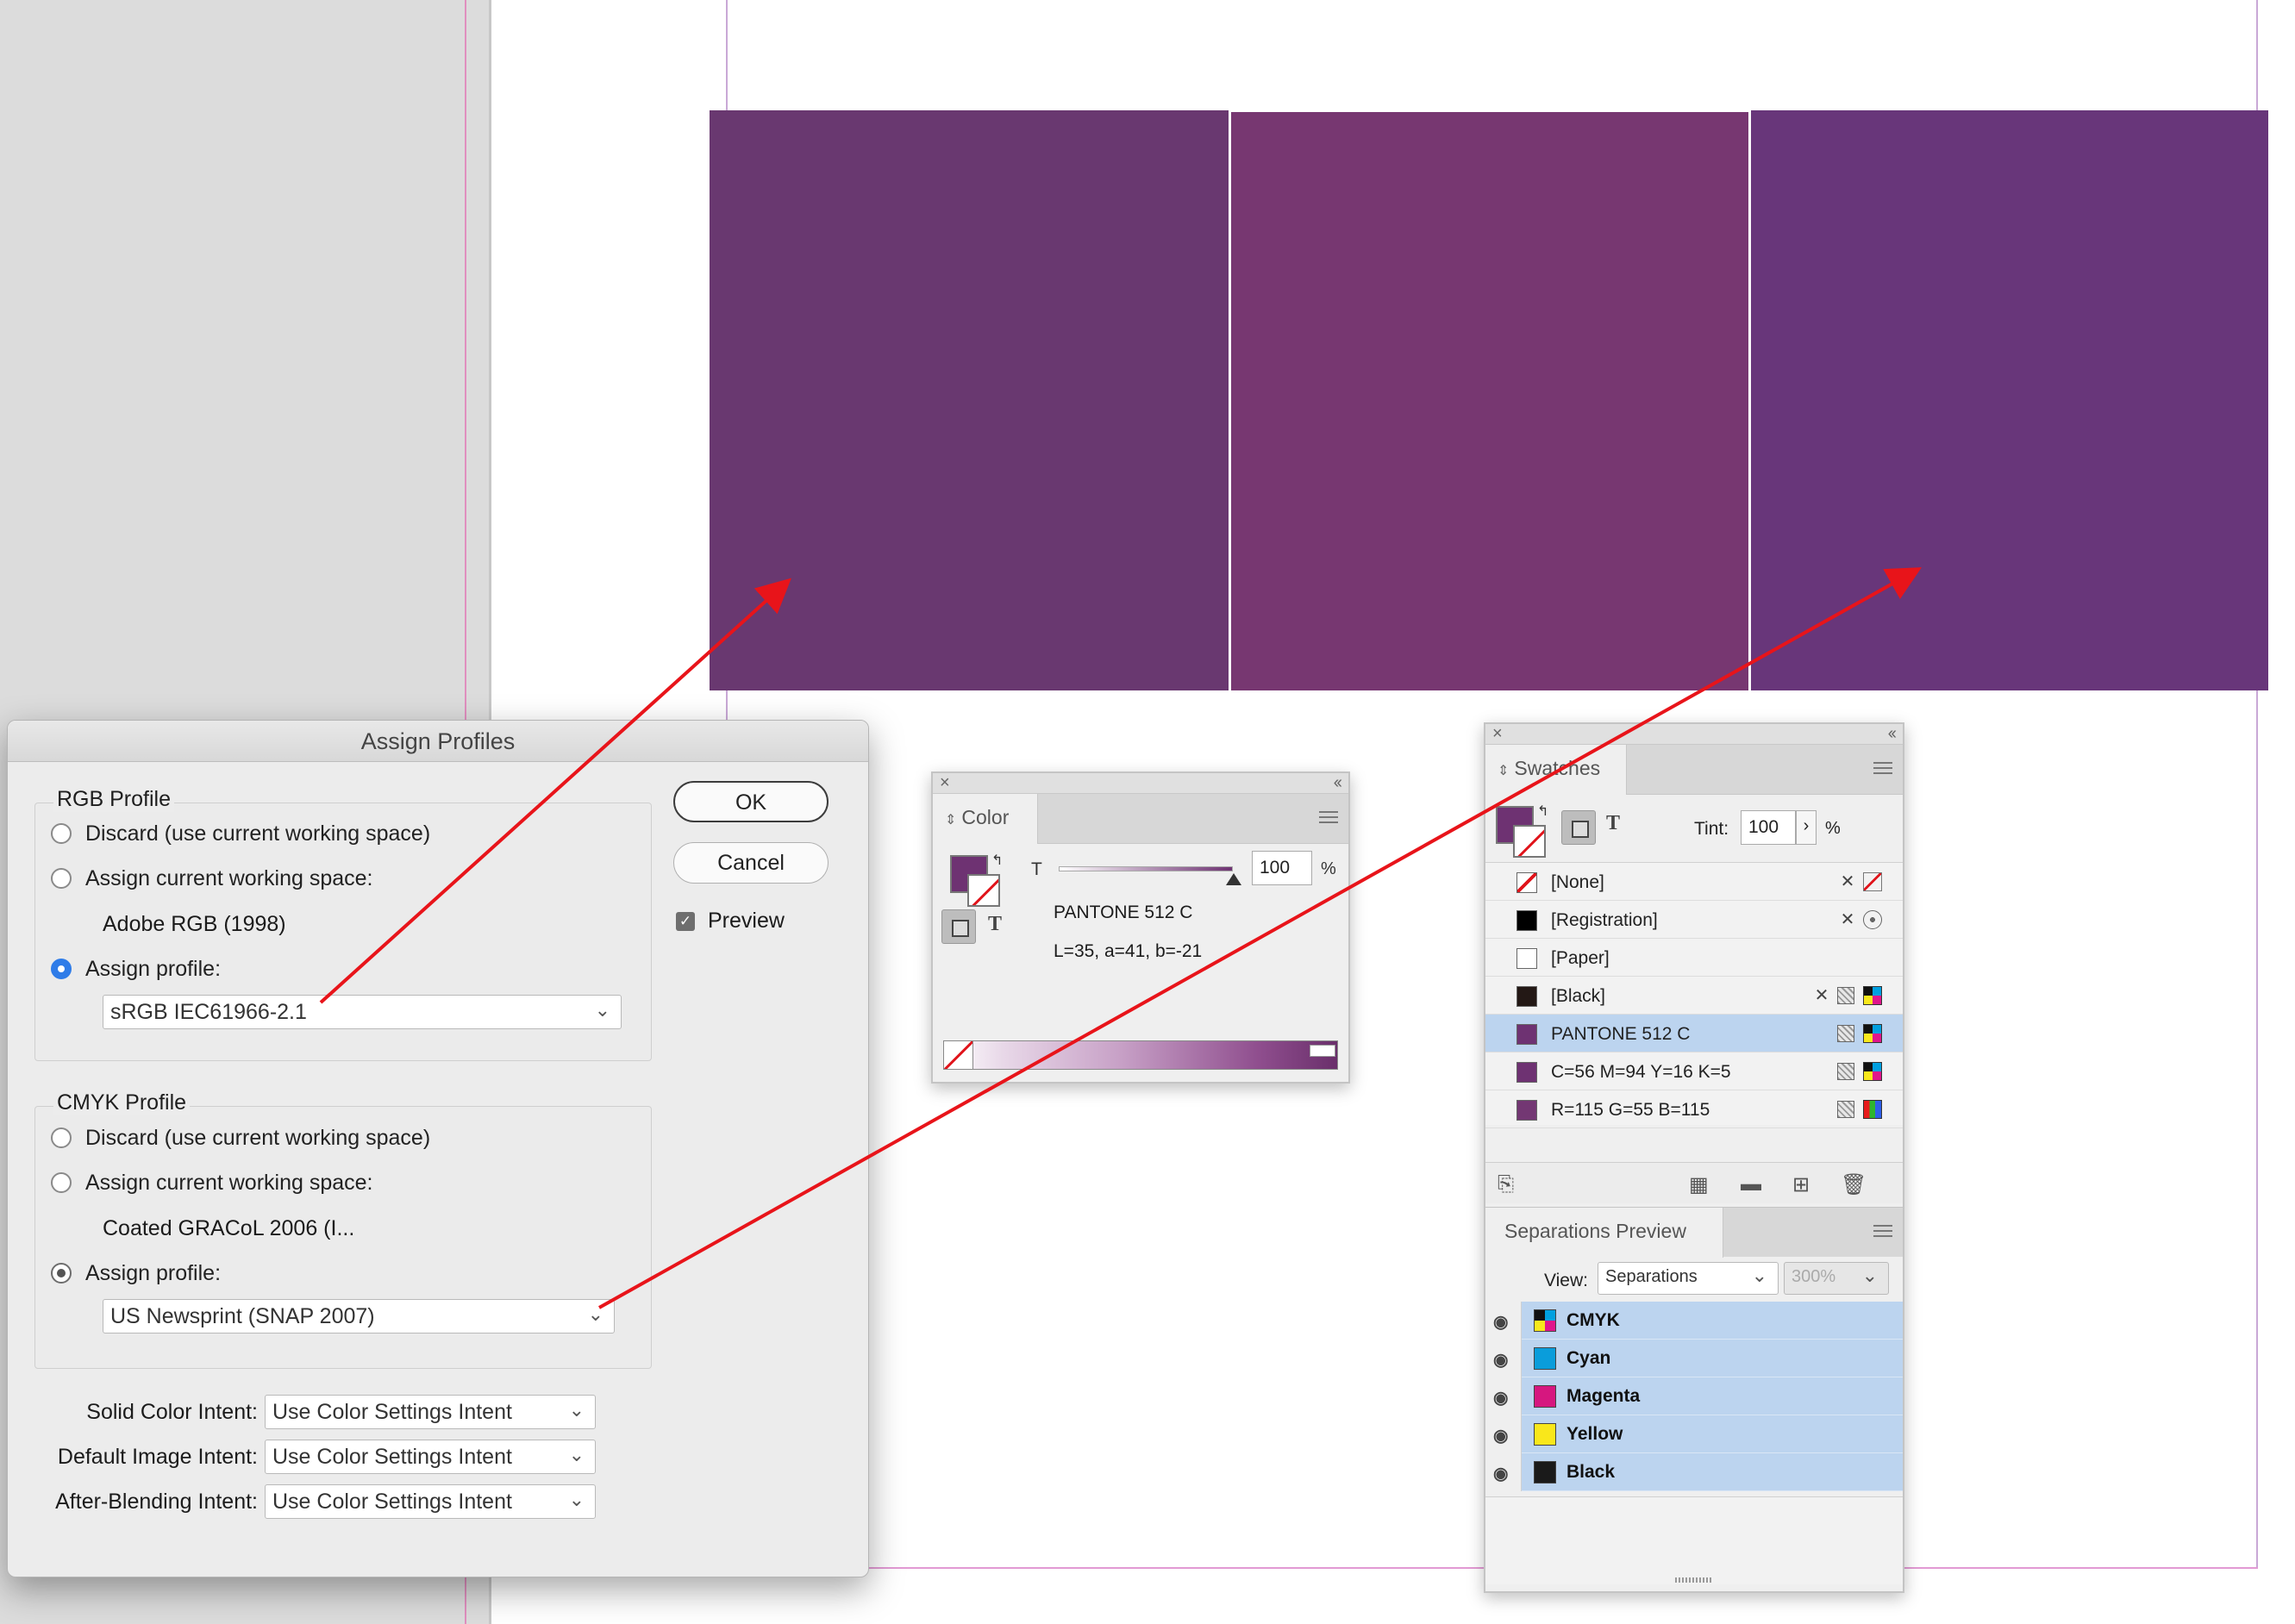  What do you see at coordinates (969, 400) in the screenshot?
I see `color-block-pantone` at bounding box center [969, 400].